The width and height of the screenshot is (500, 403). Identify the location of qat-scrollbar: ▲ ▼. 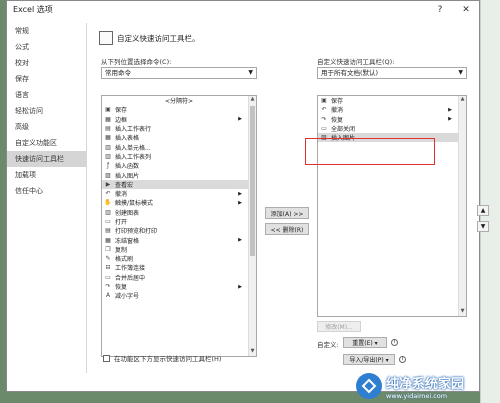
(462, 206).